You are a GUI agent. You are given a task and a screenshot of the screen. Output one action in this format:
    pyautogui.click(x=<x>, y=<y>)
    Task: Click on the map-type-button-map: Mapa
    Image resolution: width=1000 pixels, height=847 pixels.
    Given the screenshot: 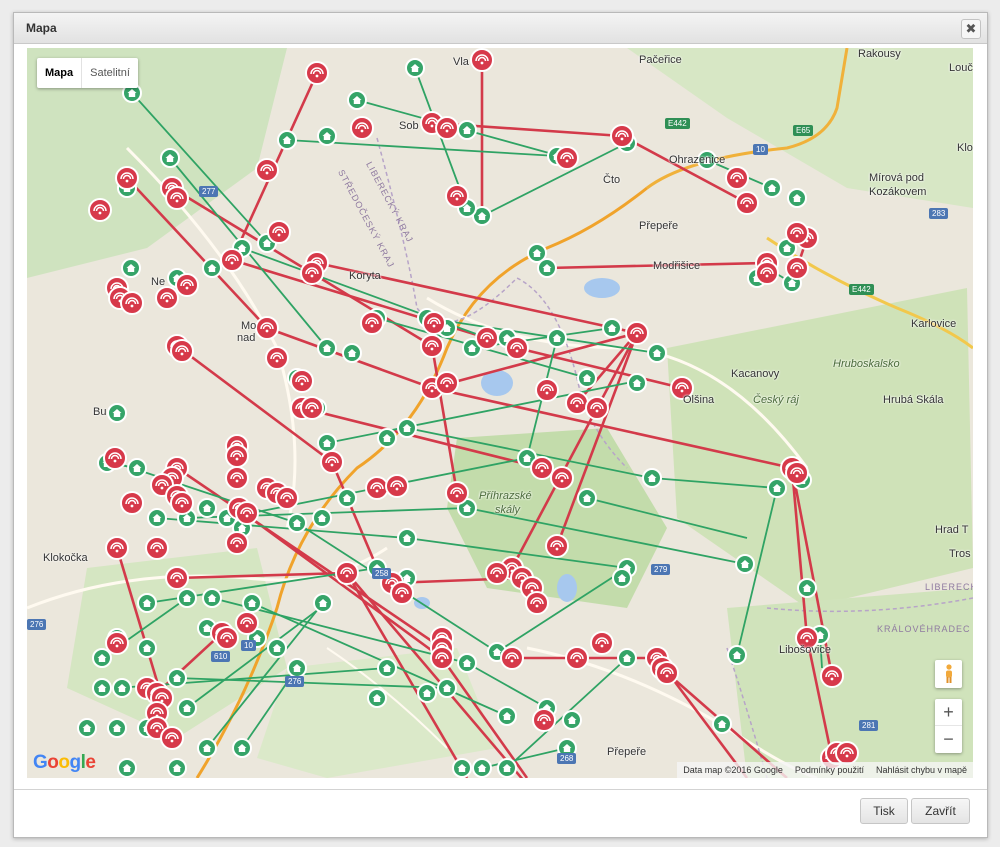 What is the action you would take?
    pyautogui.click(x=60, y=73)
    